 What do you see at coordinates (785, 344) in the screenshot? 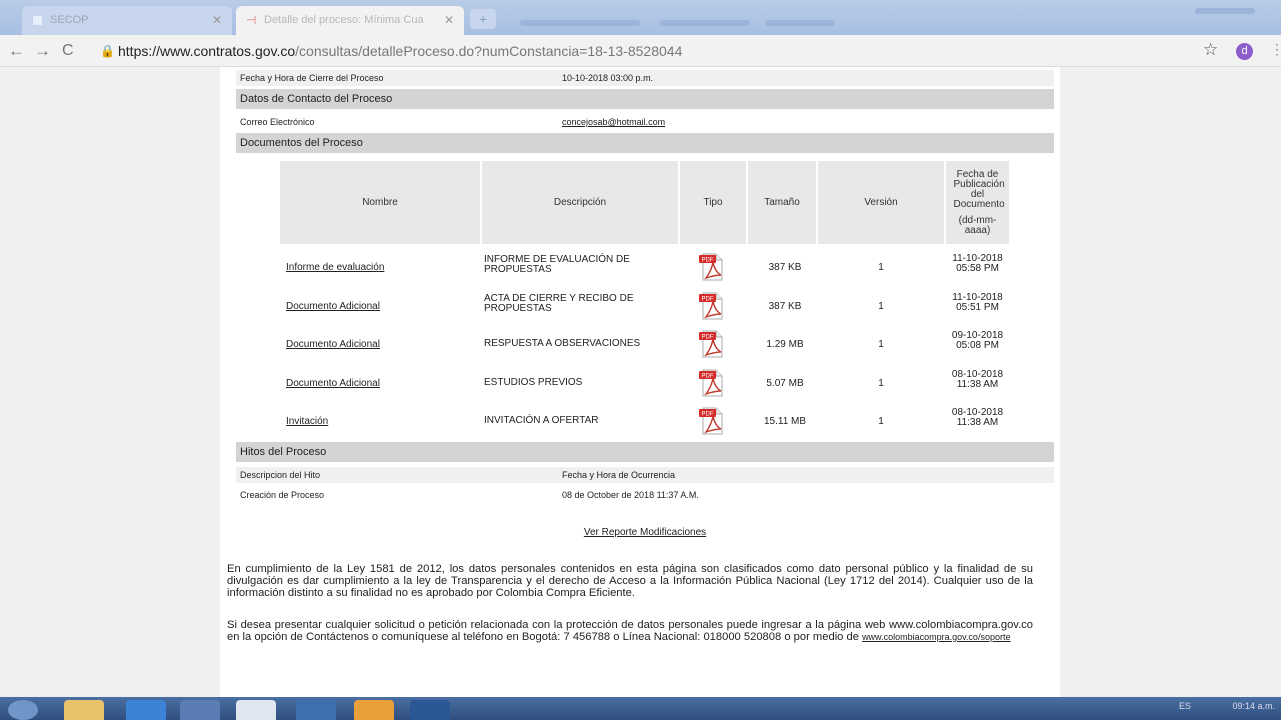
I see `document-size: 1.29 MB` at bounding box center [785, 344].